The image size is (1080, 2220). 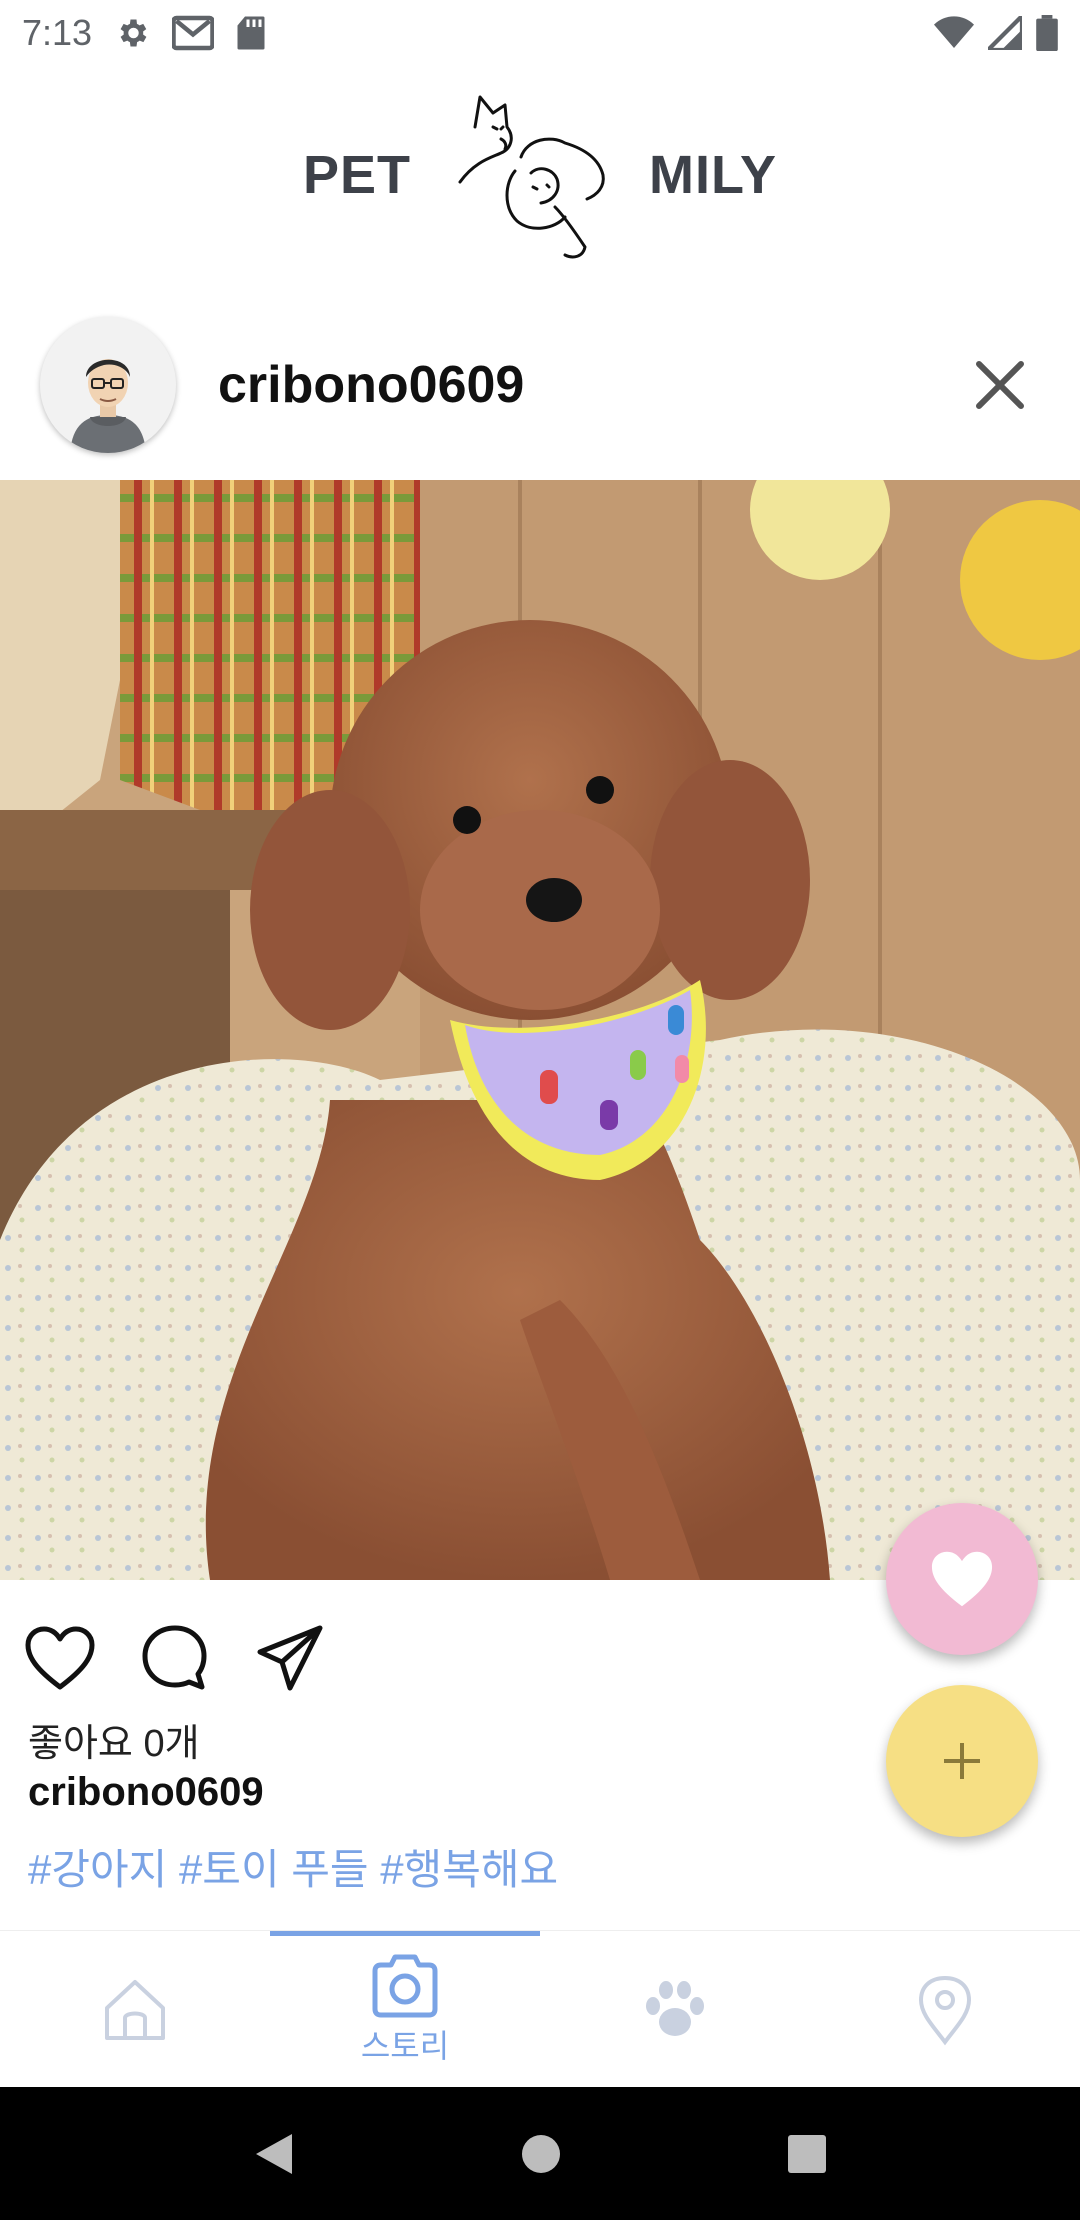 What do you see at coordinates (954, 33) in the screenshot?
I see `wifi-icon` at bounding box center [954, 33].